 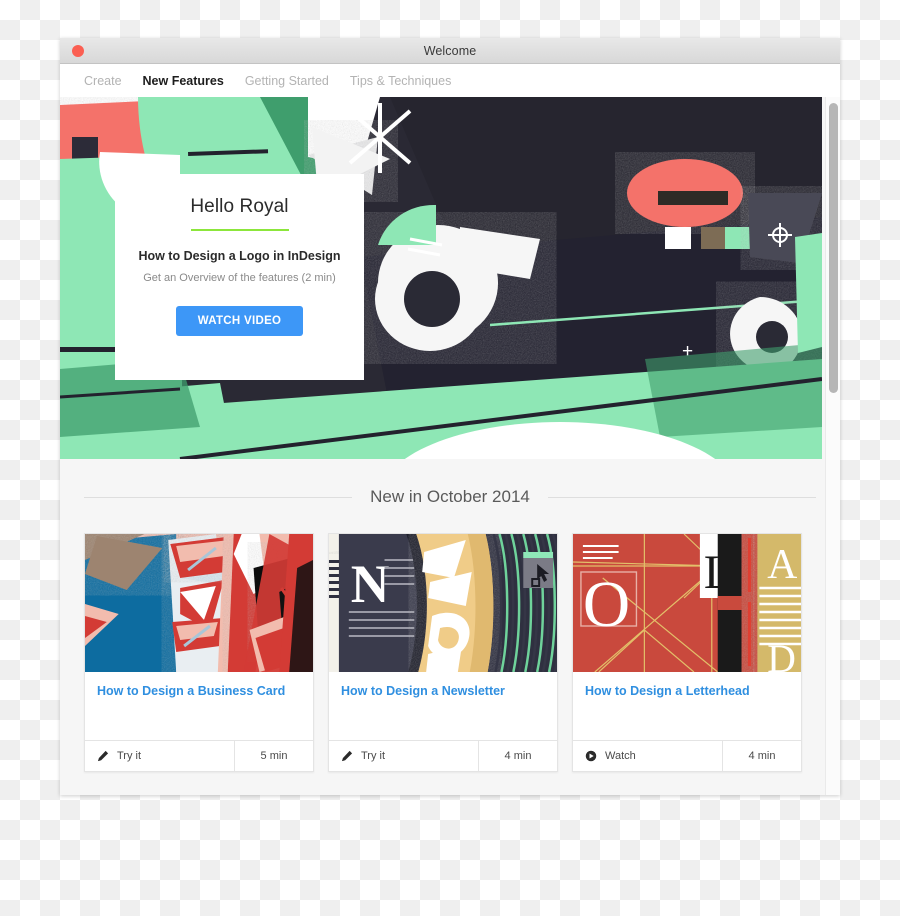 What do you see at coordinates (833, 248) in the screenshot?
I see `scrollbar-thumb` at bounding box center [833, 248].